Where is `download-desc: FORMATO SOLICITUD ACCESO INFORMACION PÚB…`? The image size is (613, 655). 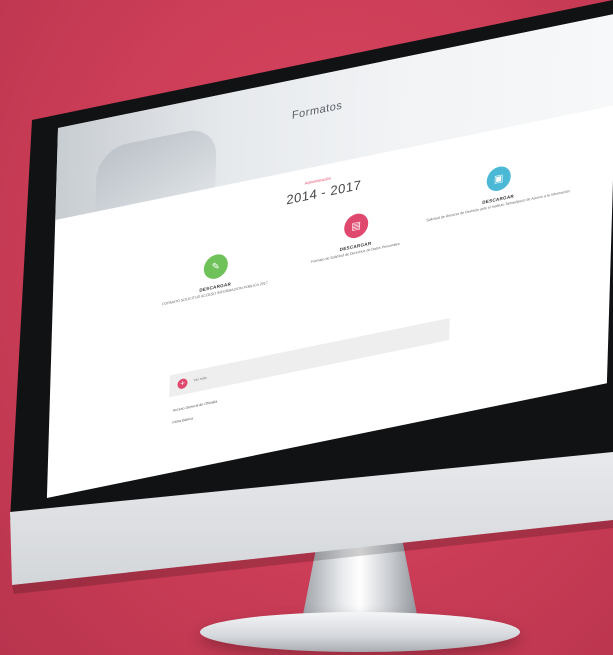
download-desc: FORMATO SOLICITUD ACCESO INFORMACION PÚB… is located at coordinates (215, 293).